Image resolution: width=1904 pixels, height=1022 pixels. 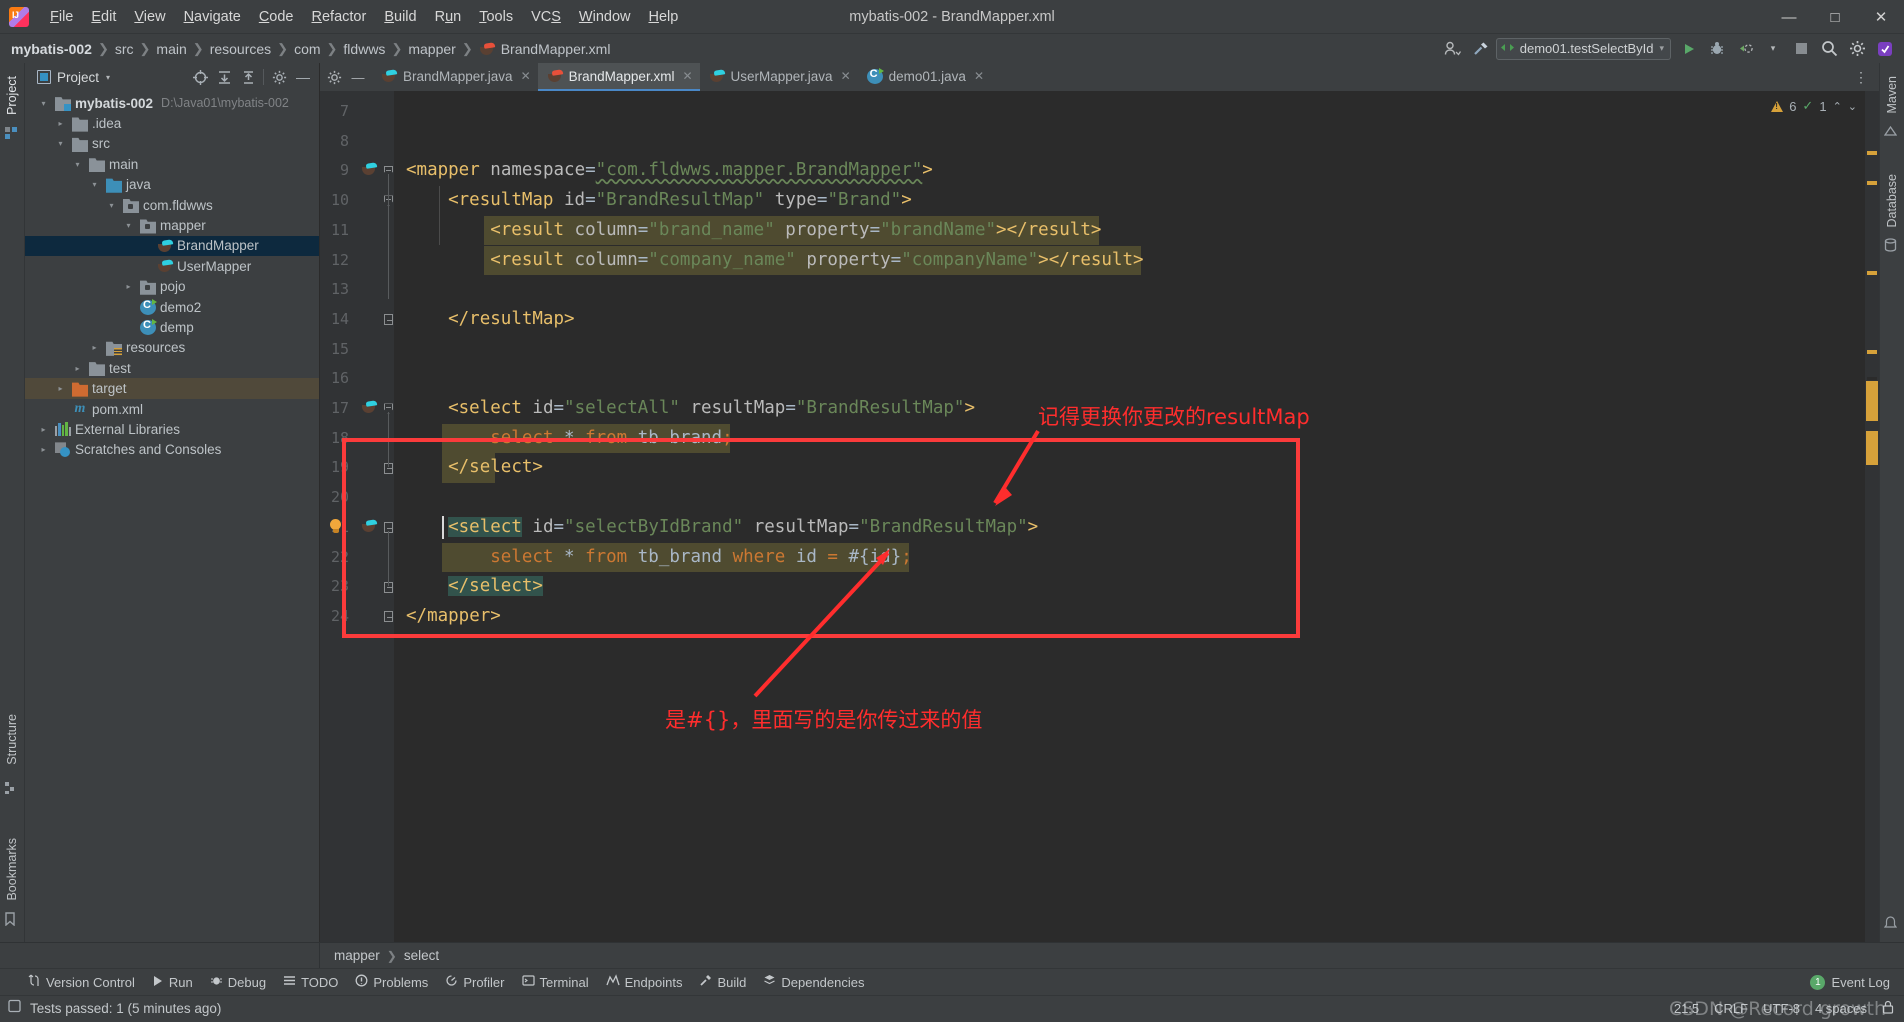 What do you see at coordinates (618, 77) in the screenshot?
I see `editor-tab-brandmapper-xml: BrandMapper.xml ✕` at bounding box center [618, 77].